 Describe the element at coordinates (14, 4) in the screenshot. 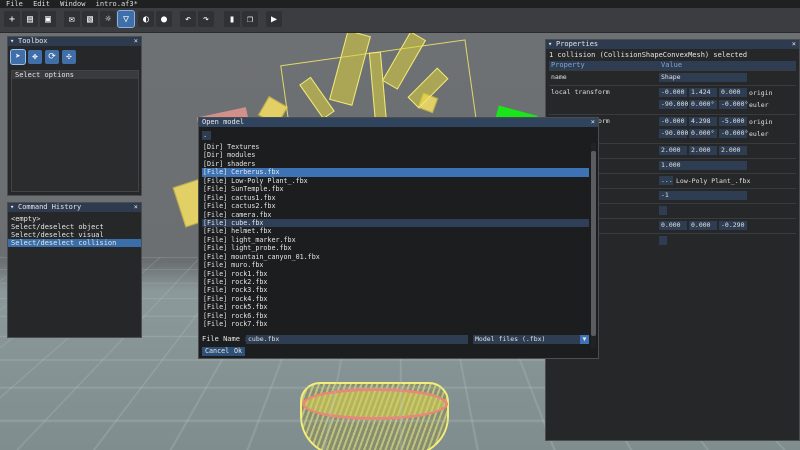

I see `menu-file: File` at that location.